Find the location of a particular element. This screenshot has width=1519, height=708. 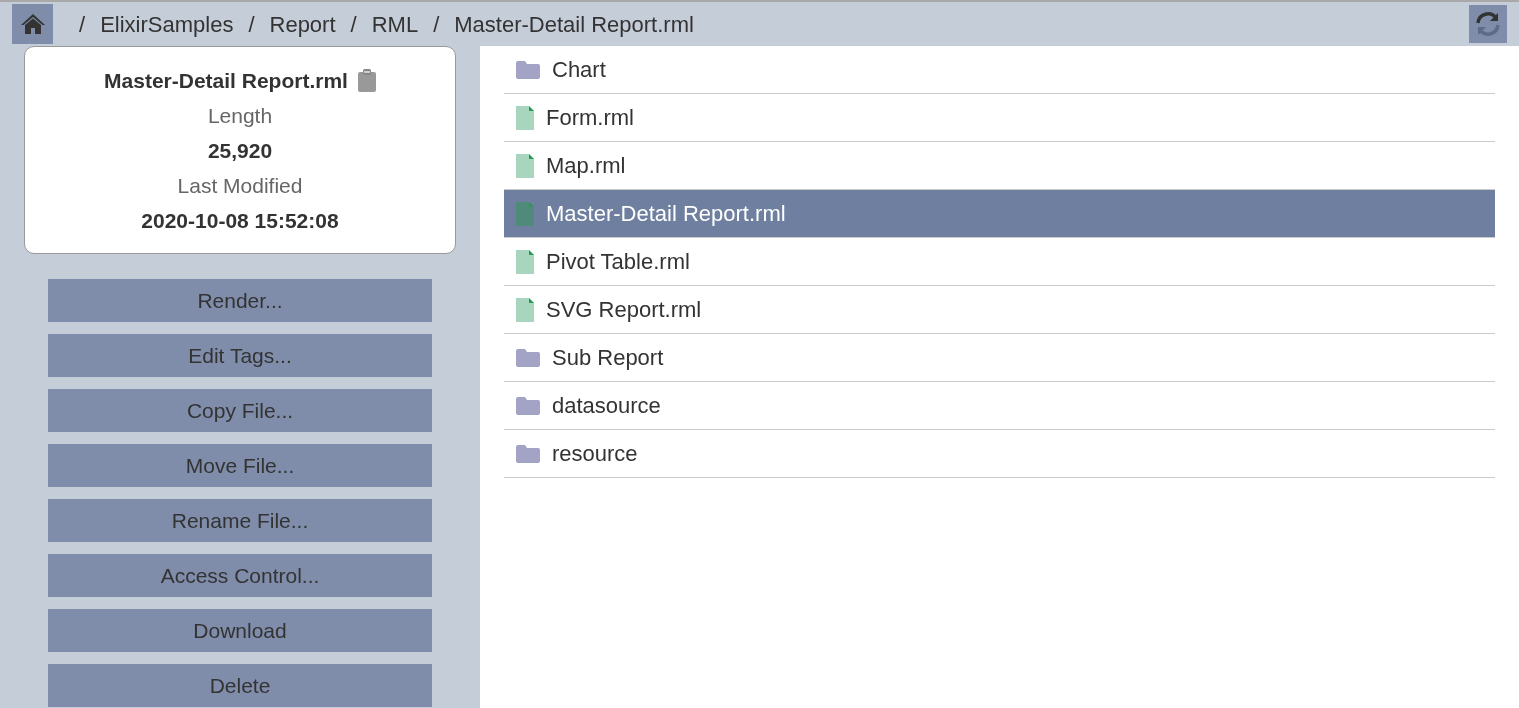

file-list-item: Sub Report is located at coordinates (999, 358).